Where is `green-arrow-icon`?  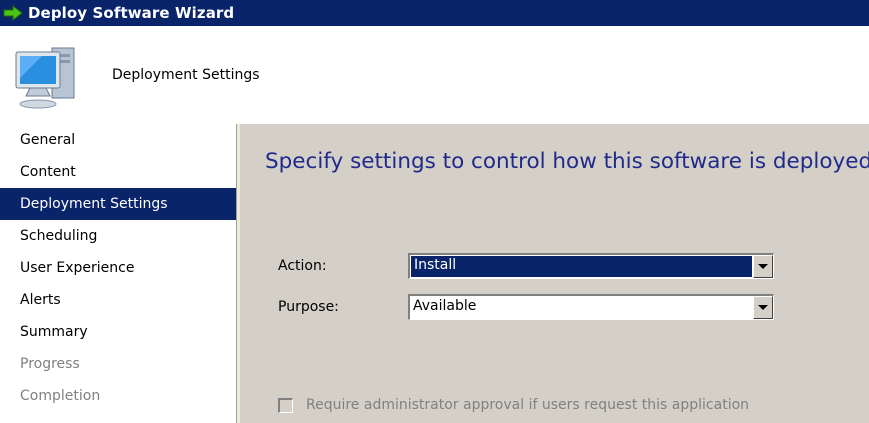 green-arrow-icon is located at coordinates (13, 13).